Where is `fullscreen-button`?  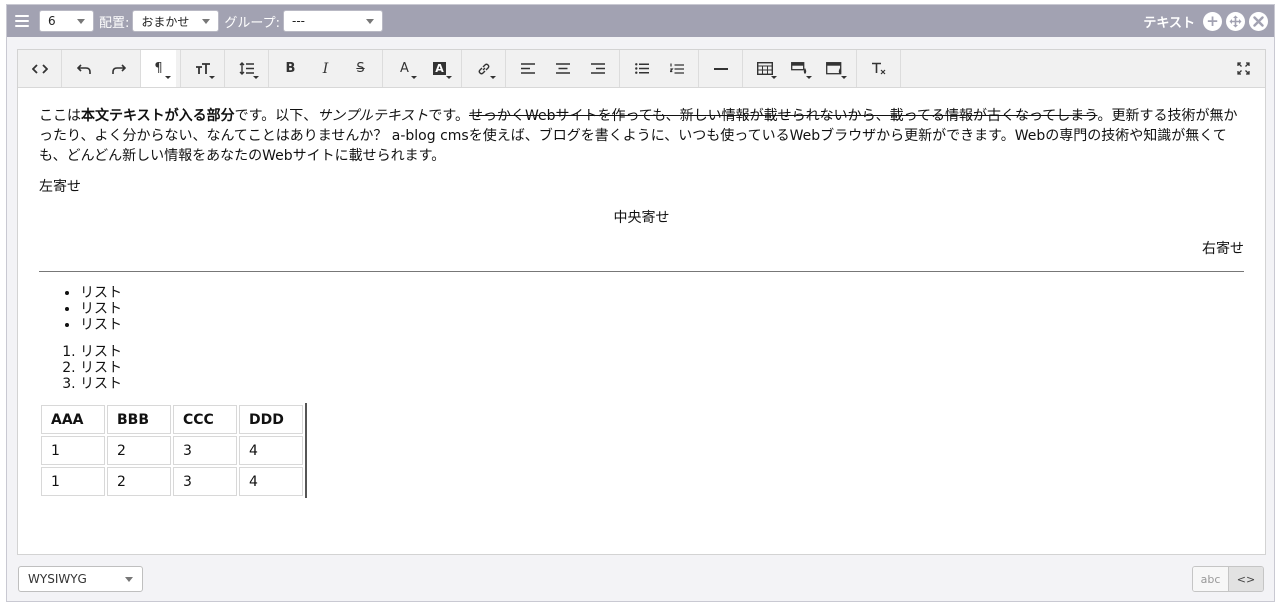 fullscreen-button is located at coordinates (1243, 68).